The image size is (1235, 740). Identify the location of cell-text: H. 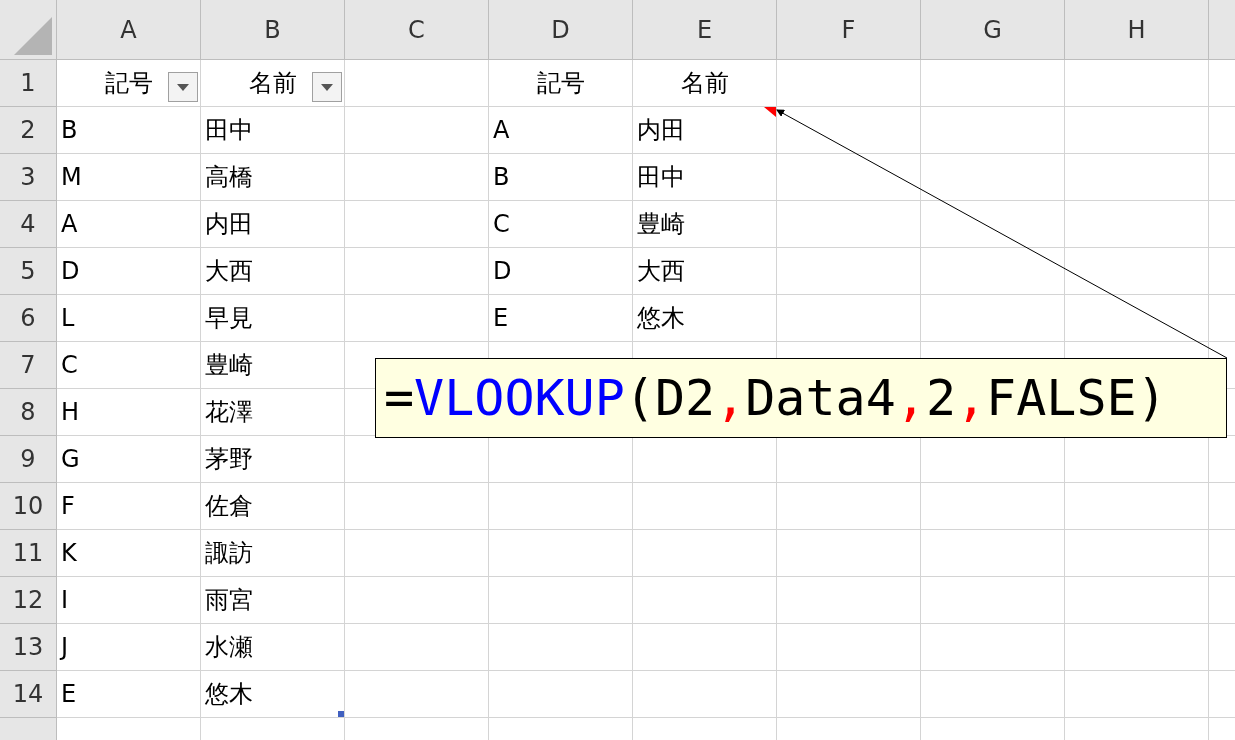
(70, 412).